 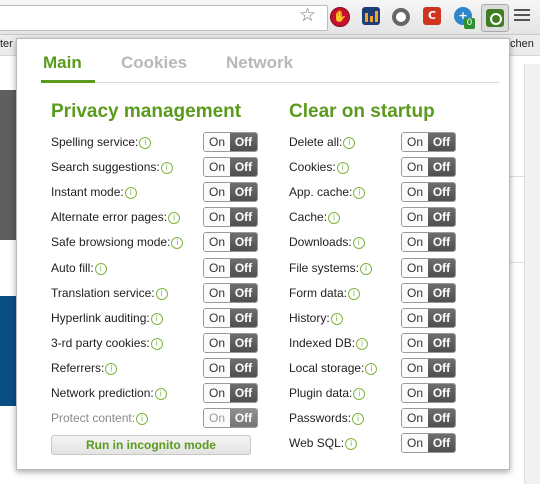 What do you see at coordinates (151, 445) in the screenshot?
I see `run-incognito-button: Run in incognito mode` at bounding box center [151, 445].